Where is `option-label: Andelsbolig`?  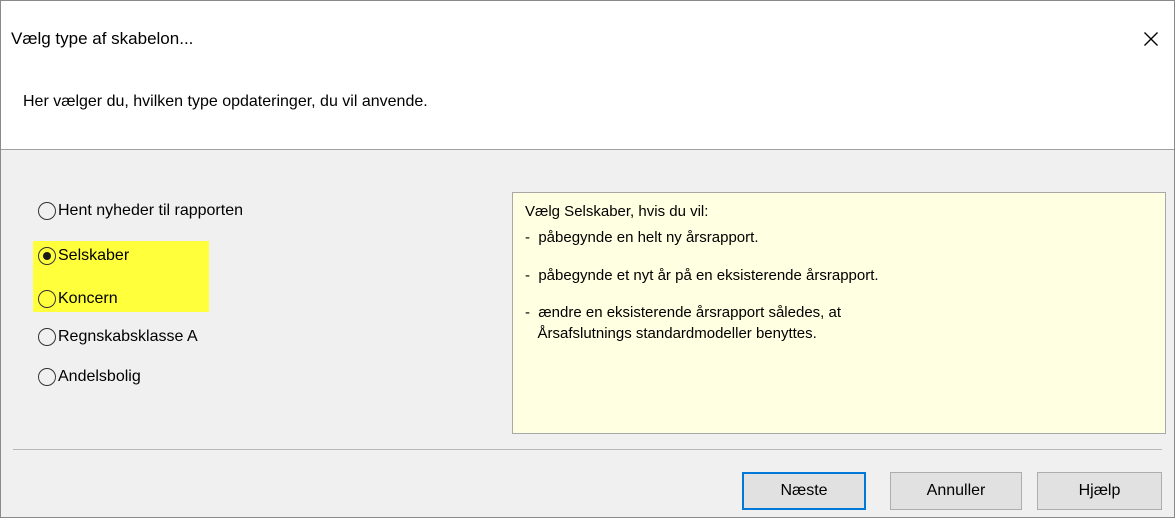 option-label: Andelsbolig is located at coordinates (99, 376).